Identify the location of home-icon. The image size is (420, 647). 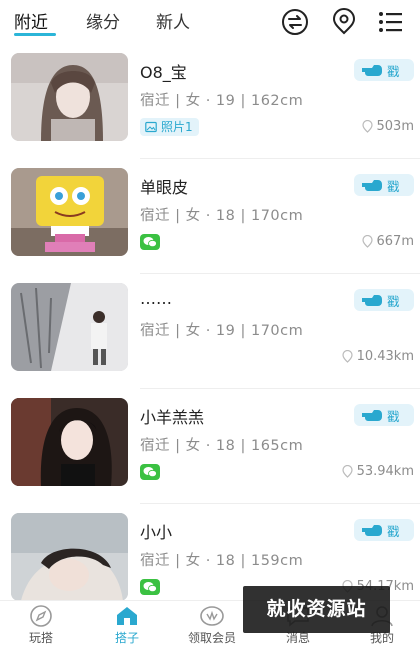
(127, 616).